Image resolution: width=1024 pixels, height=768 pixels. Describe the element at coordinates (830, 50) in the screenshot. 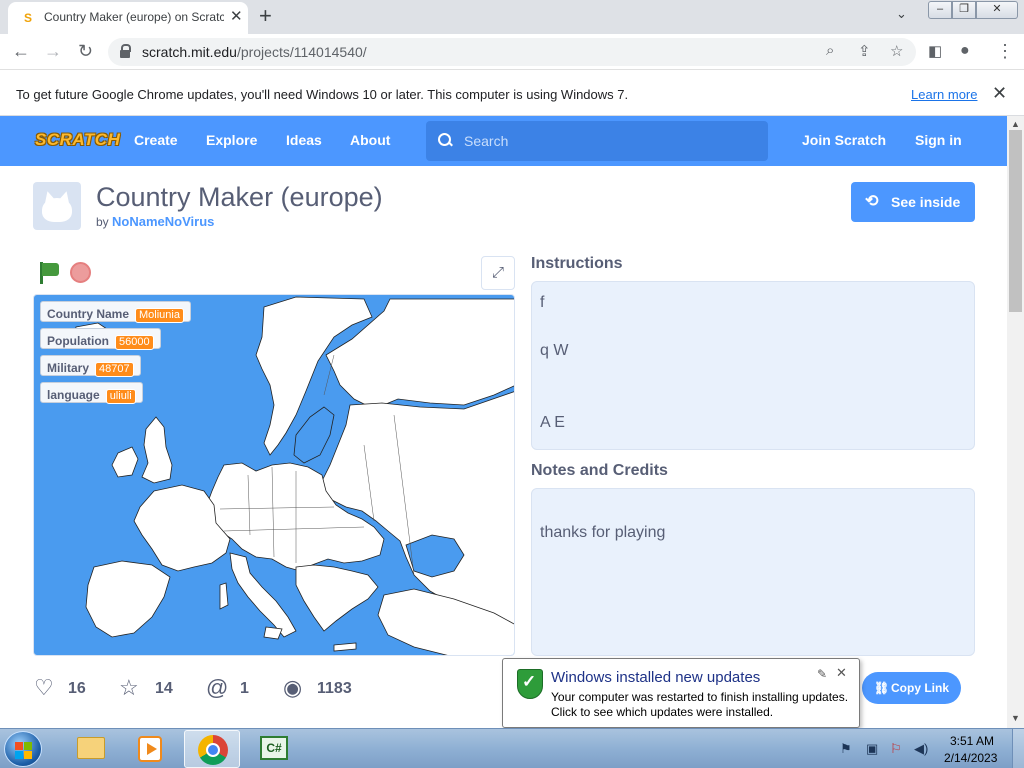

I see `zoom-search-icon: ⌕` at that location.